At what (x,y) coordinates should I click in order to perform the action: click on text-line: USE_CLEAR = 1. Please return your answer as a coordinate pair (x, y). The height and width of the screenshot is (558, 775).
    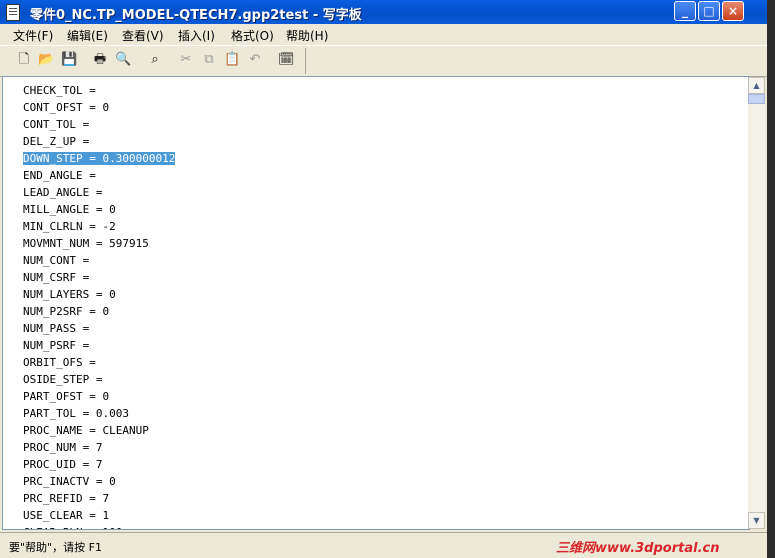
    Looking at the image, I should click on (99, 515).